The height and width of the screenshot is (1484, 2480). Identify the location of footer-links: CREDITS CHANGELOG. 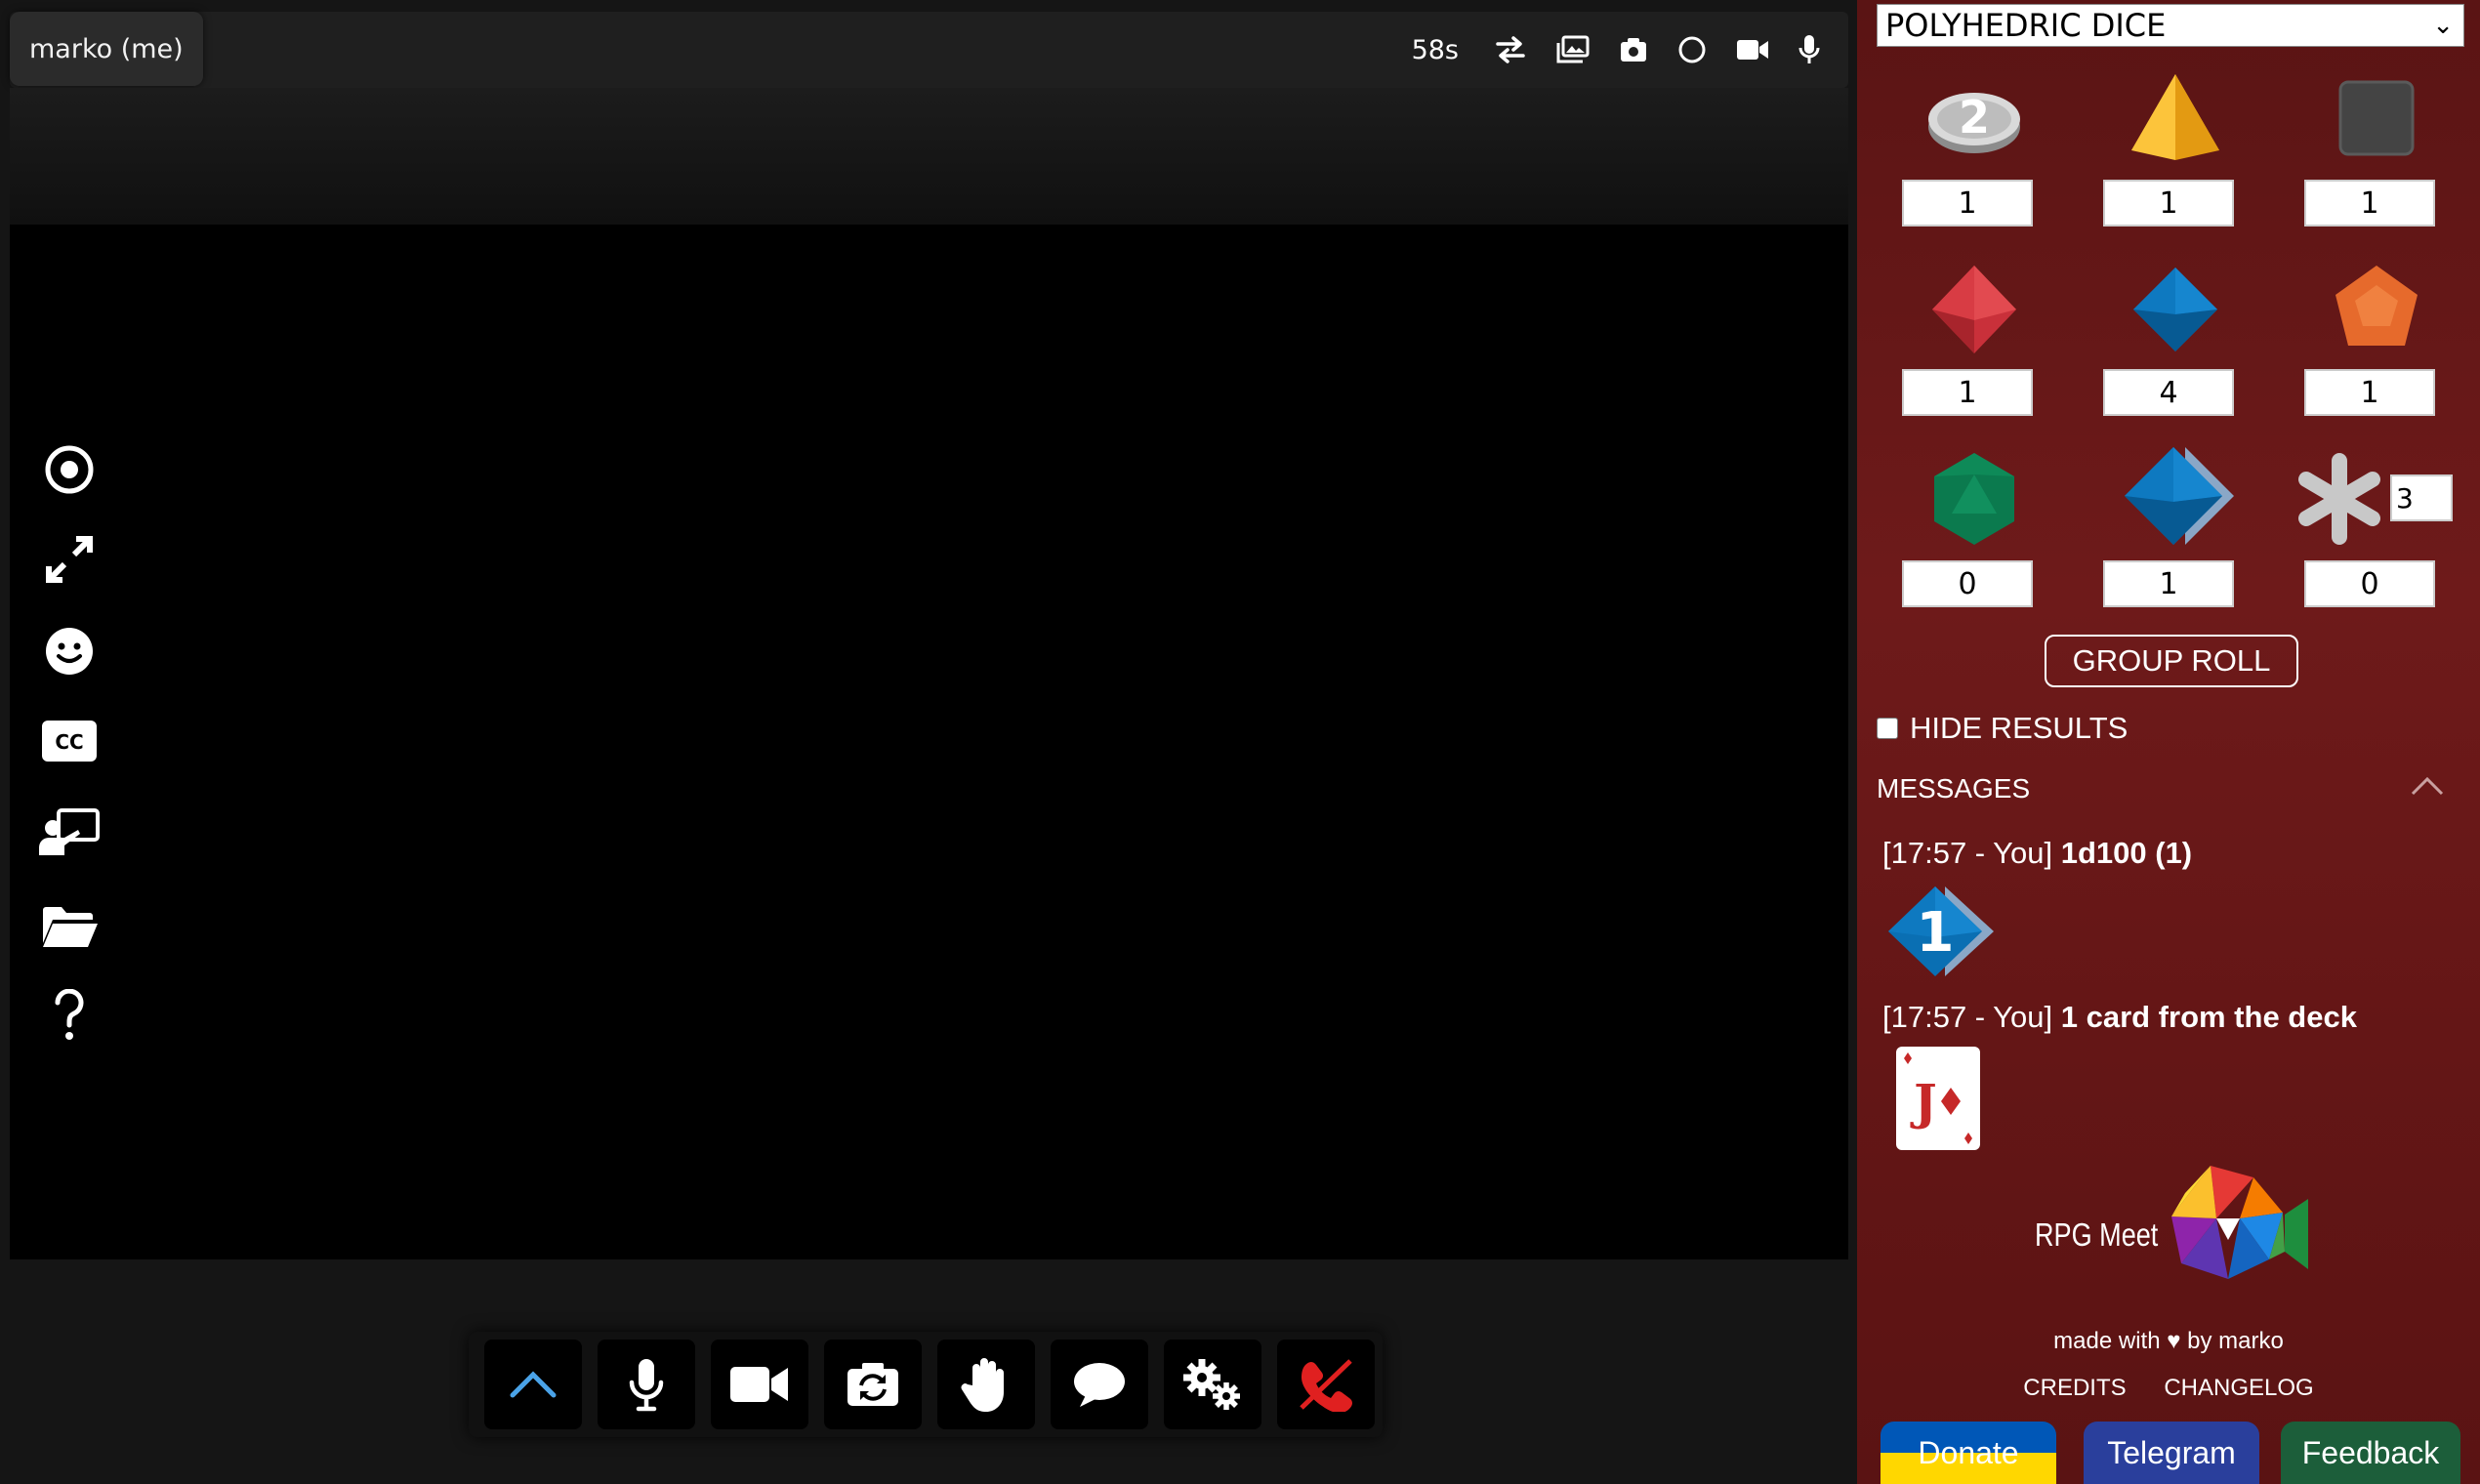
(2169, 1389).